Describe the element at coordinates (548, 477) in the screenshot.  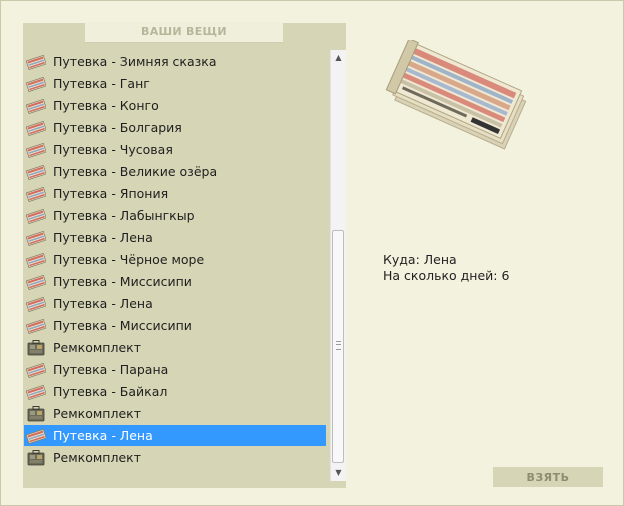
I see `take-button: ВЗЯТЬ` at that location.